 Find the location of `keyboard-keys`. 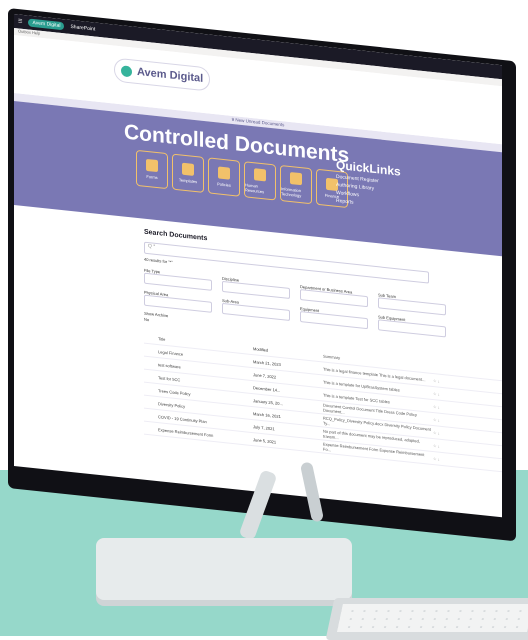

keyboard-keys is located at coordinates (432, 618).